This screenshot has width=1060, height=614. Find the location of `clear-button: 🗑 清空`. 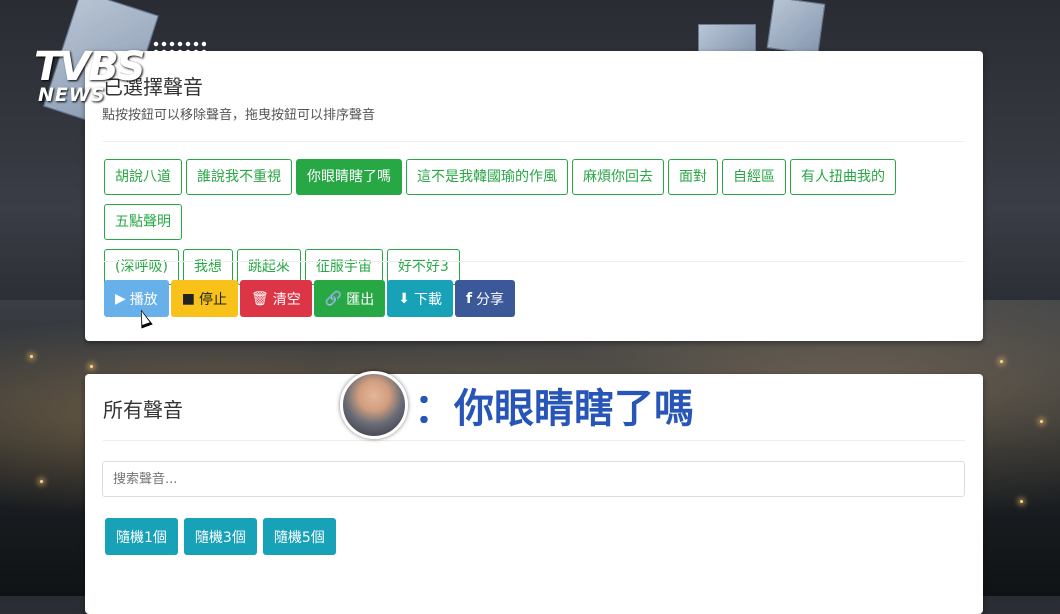

clear-button: 🗑 清空 is located at coordinates (276, 298).